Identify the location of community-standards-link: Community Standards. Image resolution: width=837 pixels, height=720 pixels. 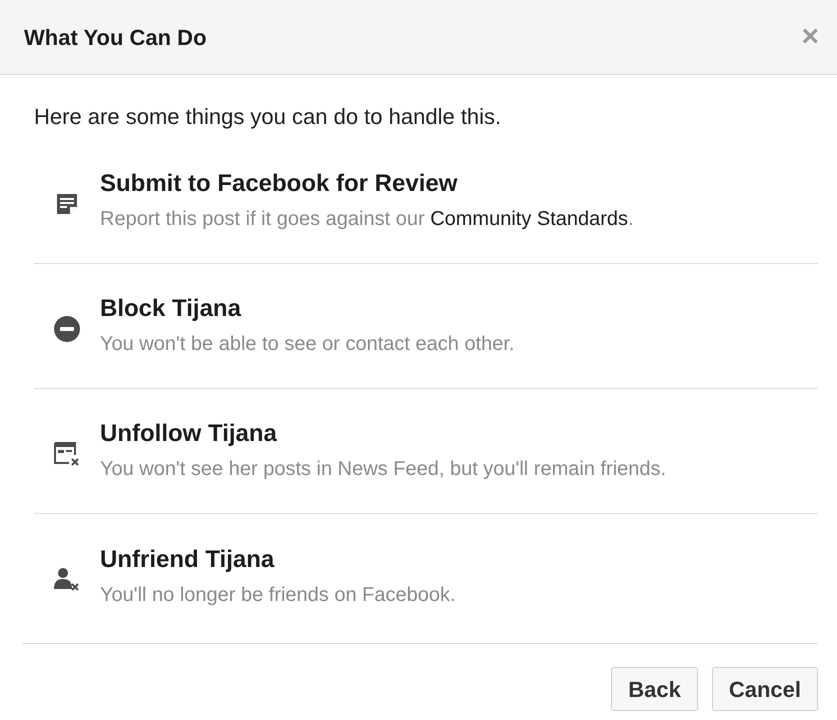
(529, 219).